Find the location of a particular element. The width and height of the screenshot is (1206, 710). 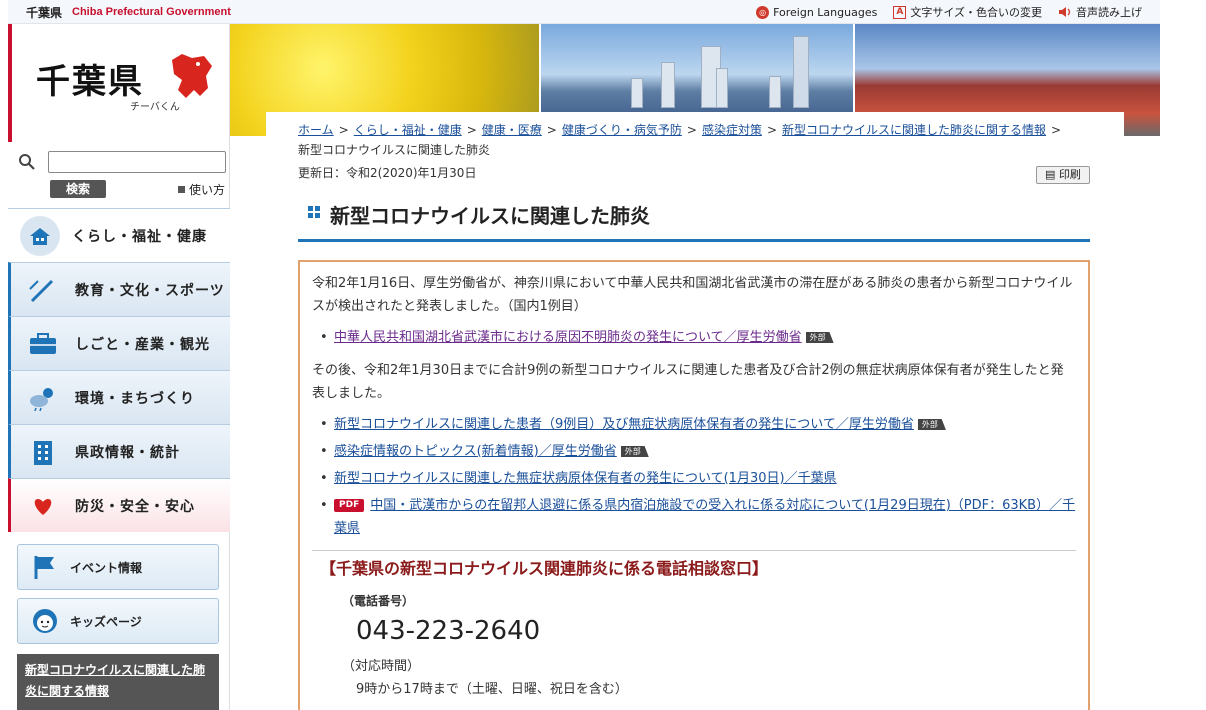

nav-label: 教育・文化・スポーツ is located at coordinates (150, 290).